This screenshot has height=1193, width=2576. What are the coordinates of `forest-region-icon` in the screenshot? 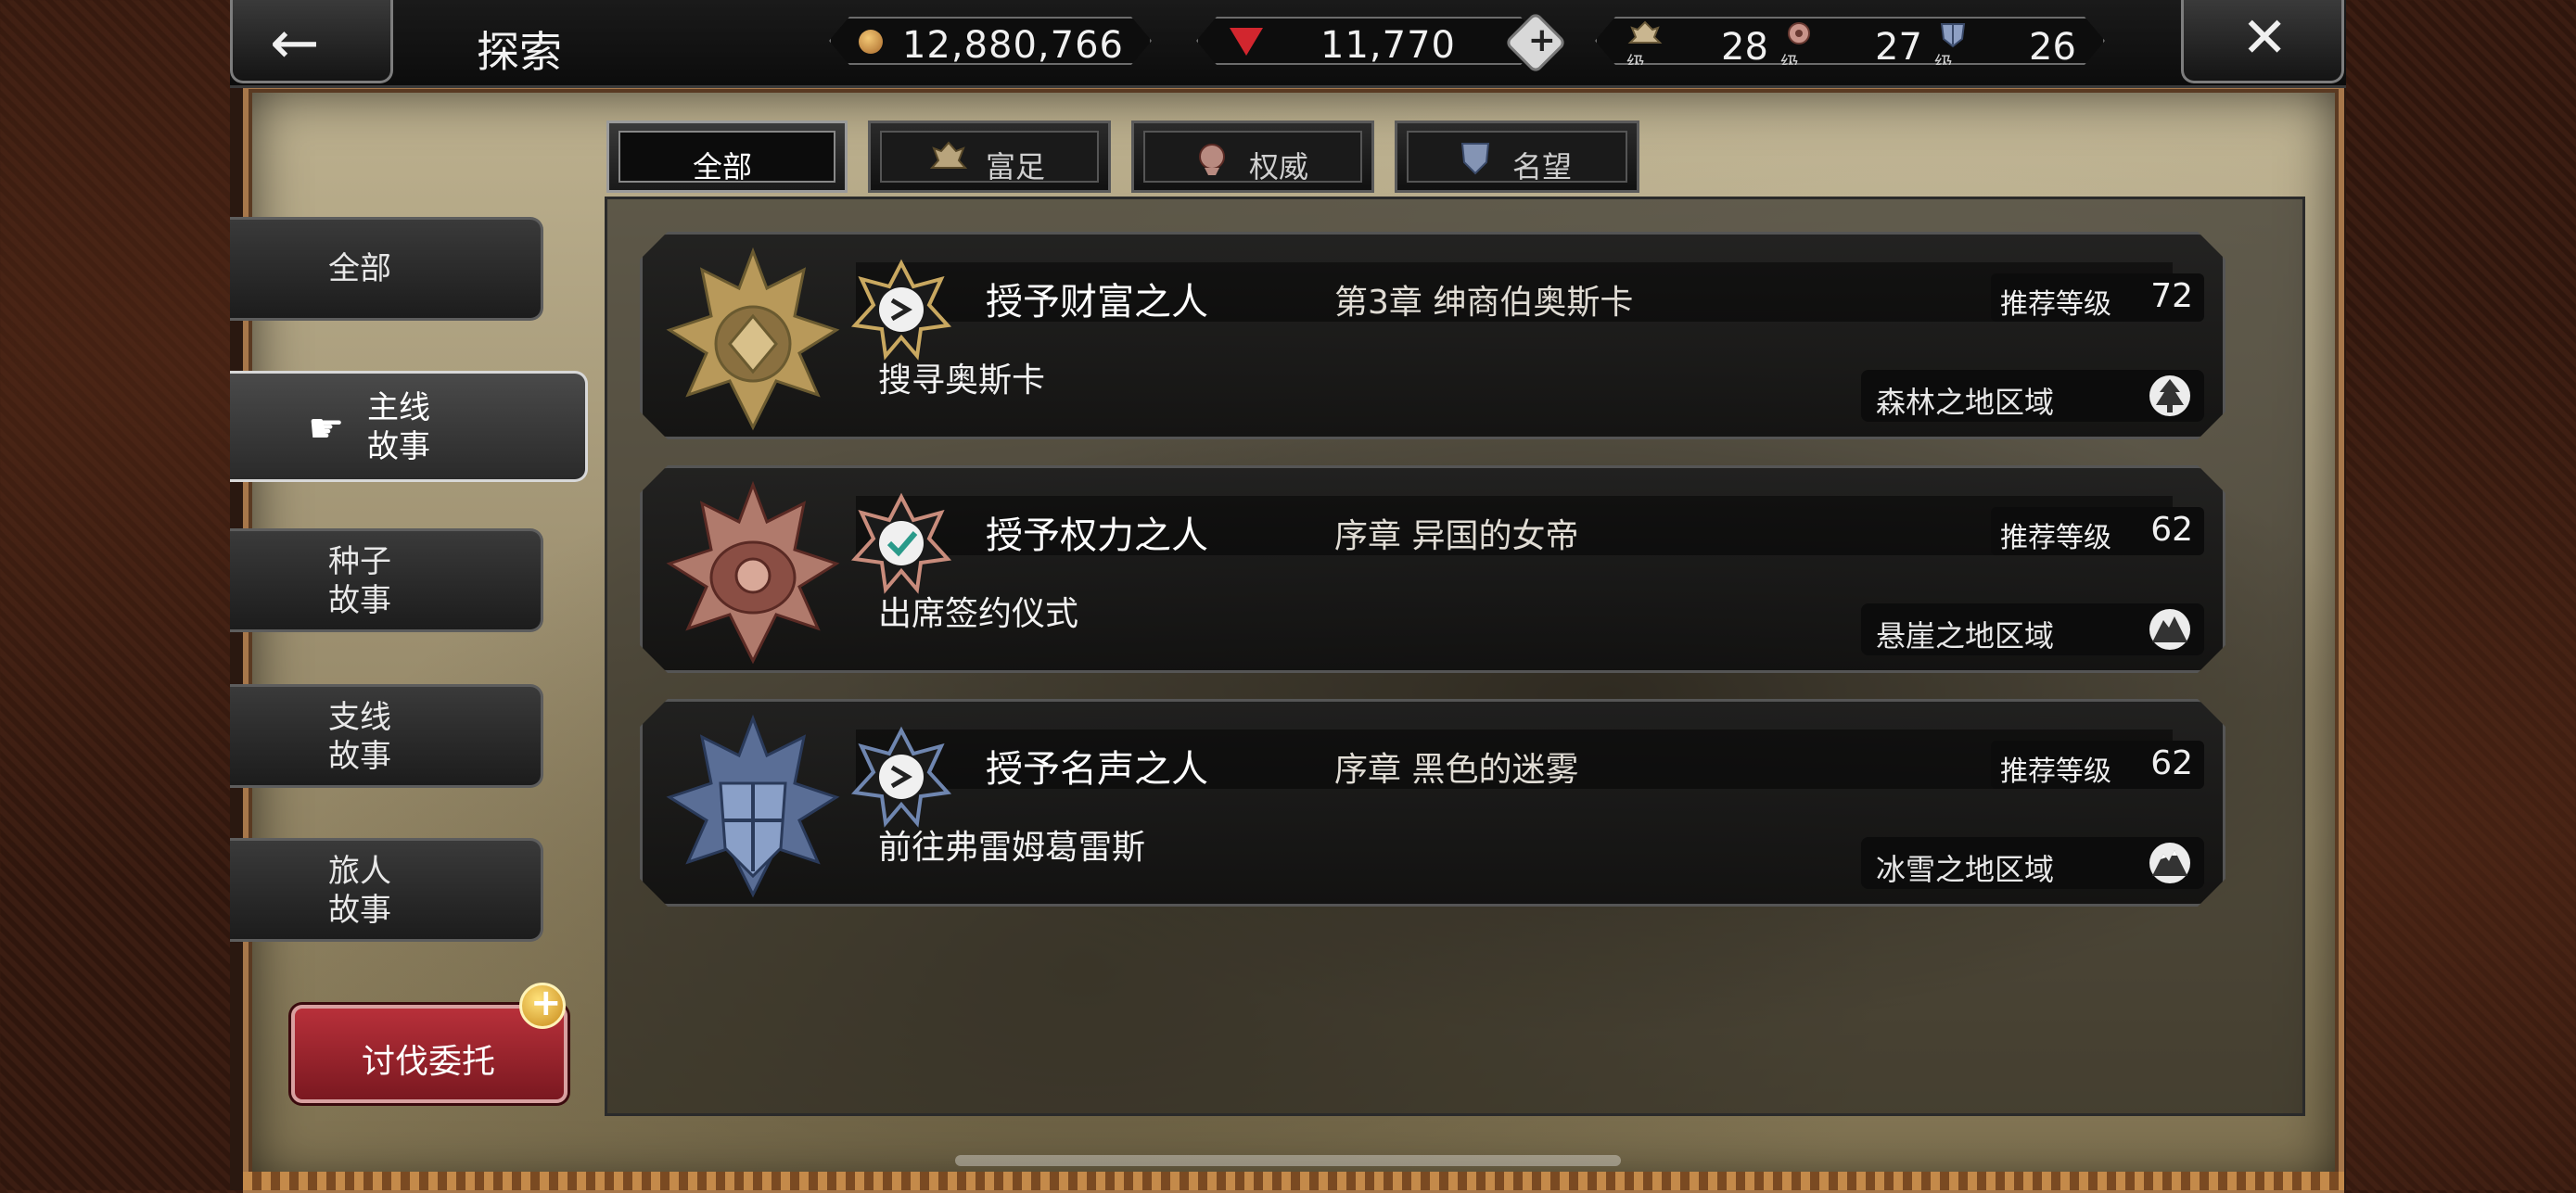 It's located at (2170, 396).